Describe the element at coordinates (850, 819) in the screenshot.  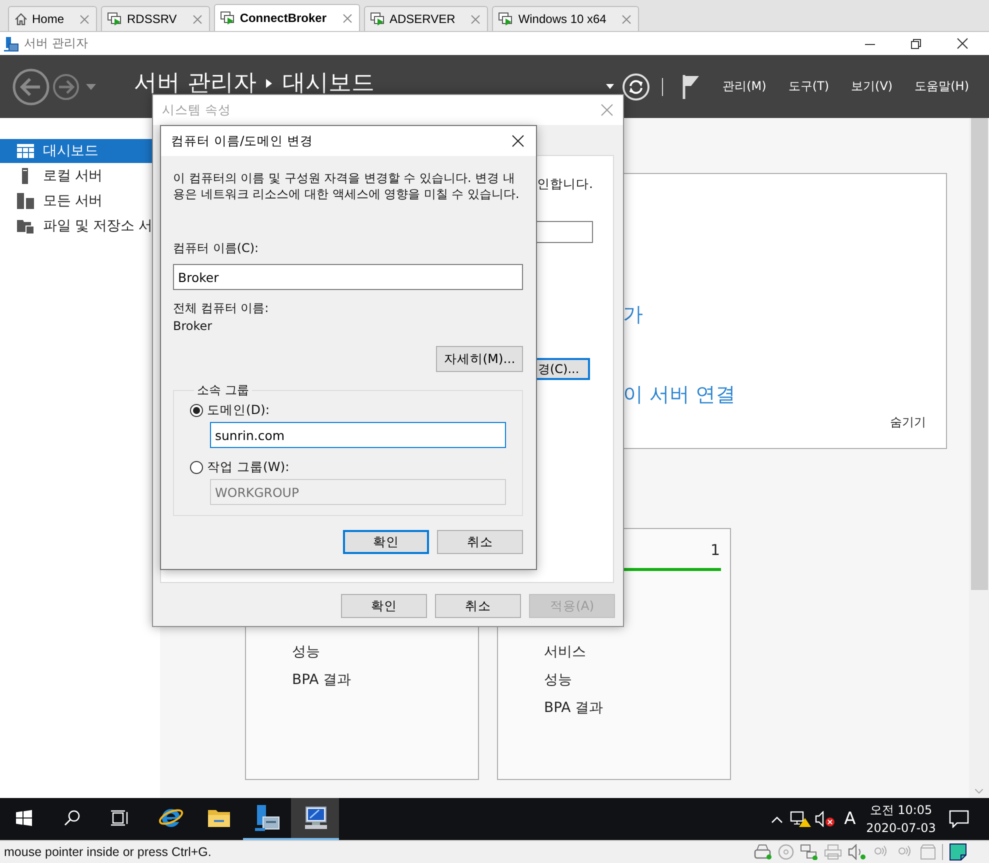
I see `input-mode-indicator: A` at that location.